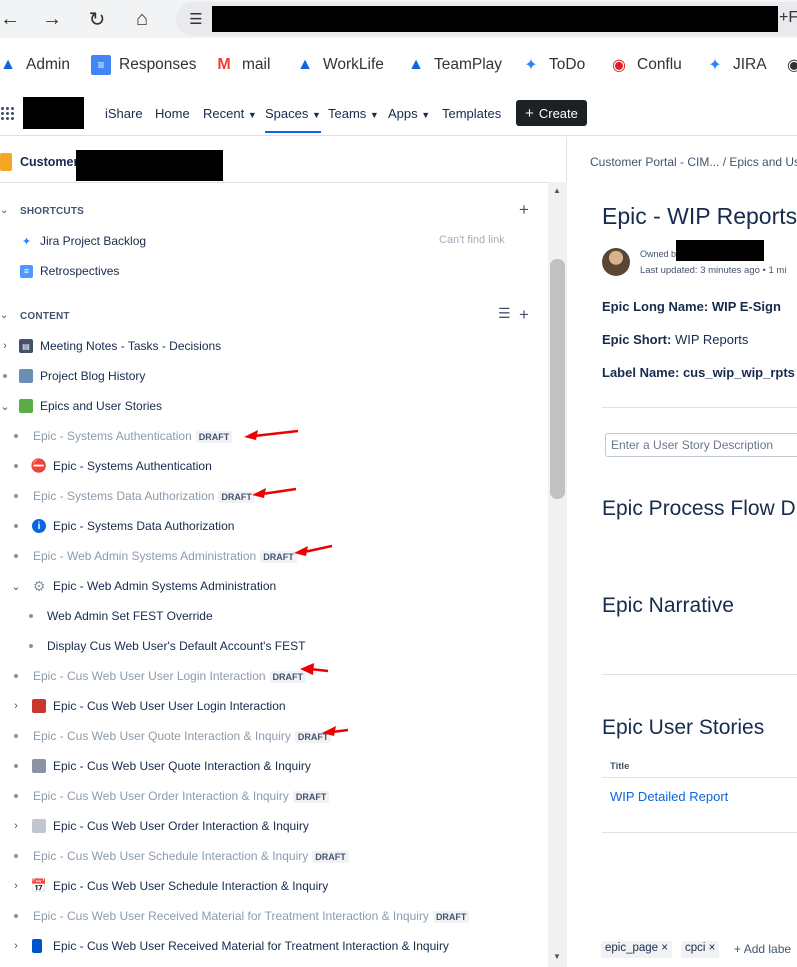 This screenshot has width=797, height=967. What do you see at coordinates (762, 949) in the screenshot?
I see `add-label-button: + Add labe` at bounding box center [762, 949].